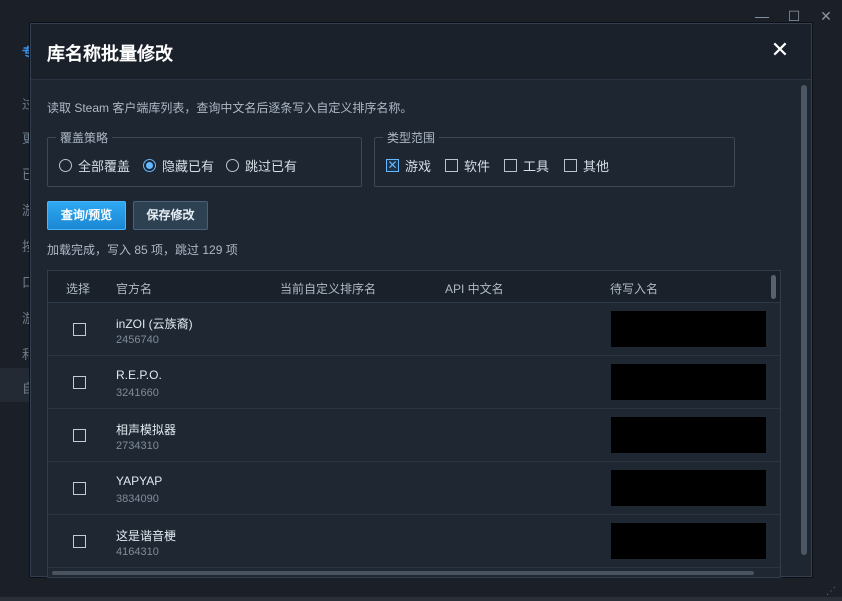 The image size is (842, 601). I want to click on radio-skip-existing: 跳过已有, so click(261, 165).